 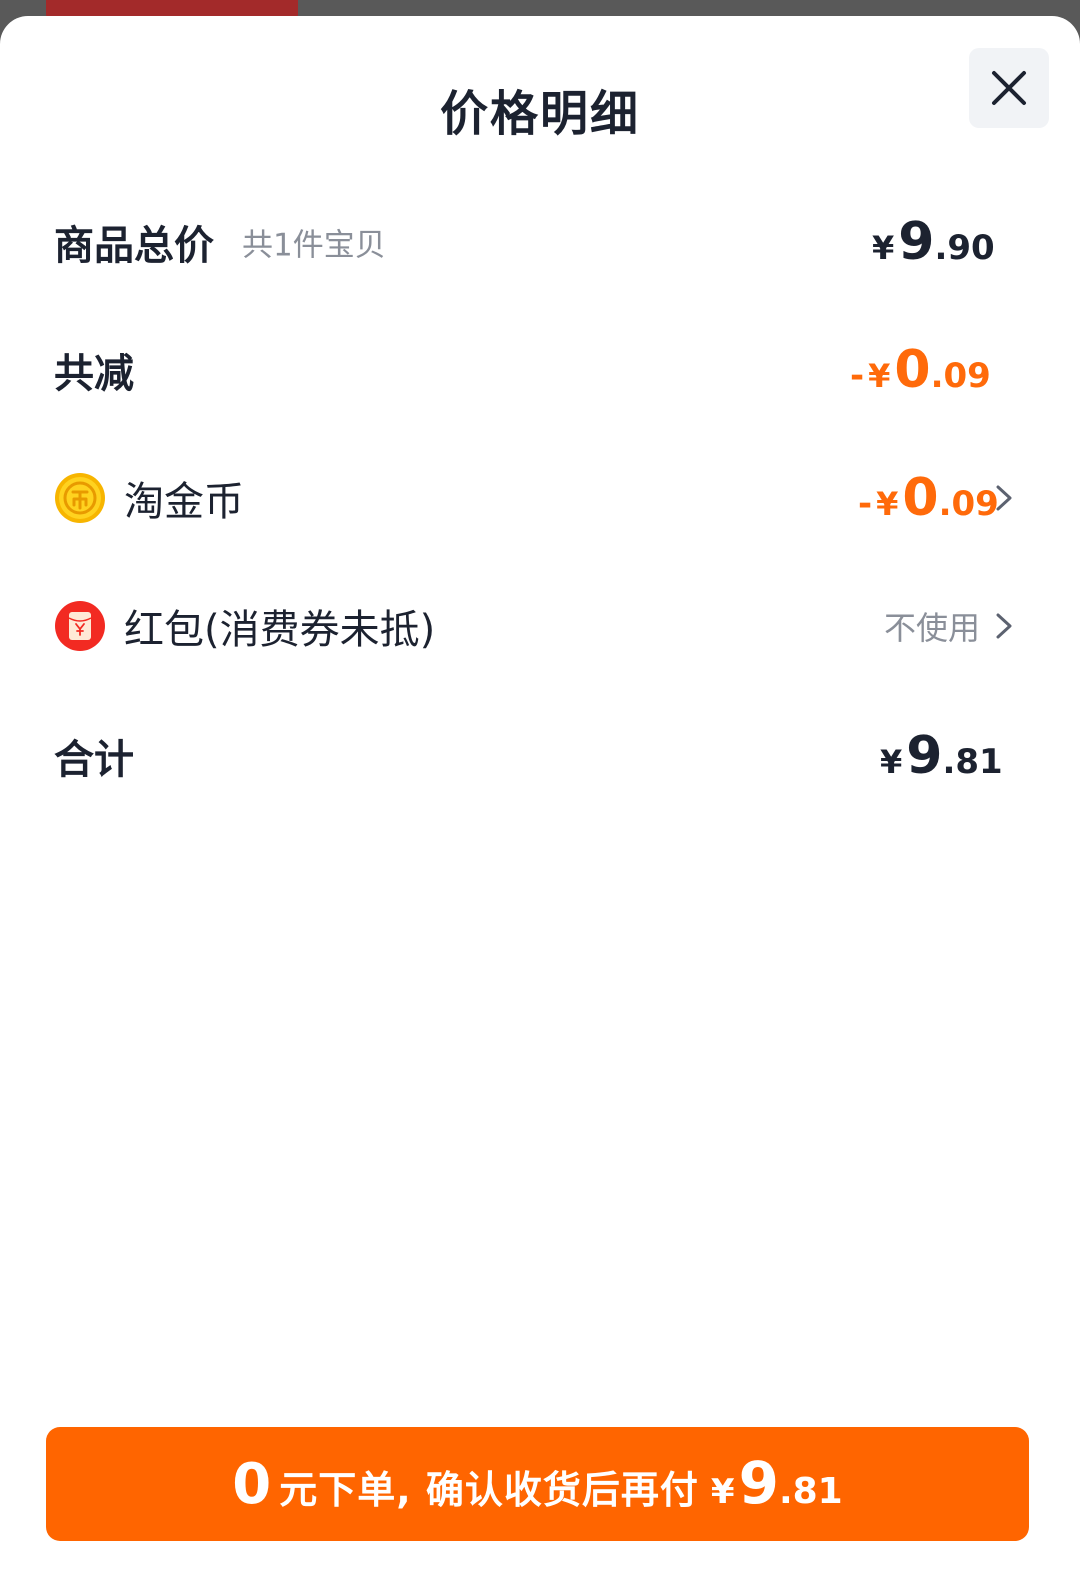 What do you see at coordinates (314, 245) in the screenshot?
I see `item-count-label: 共1件宝贝` at bounding box center [314, 245].